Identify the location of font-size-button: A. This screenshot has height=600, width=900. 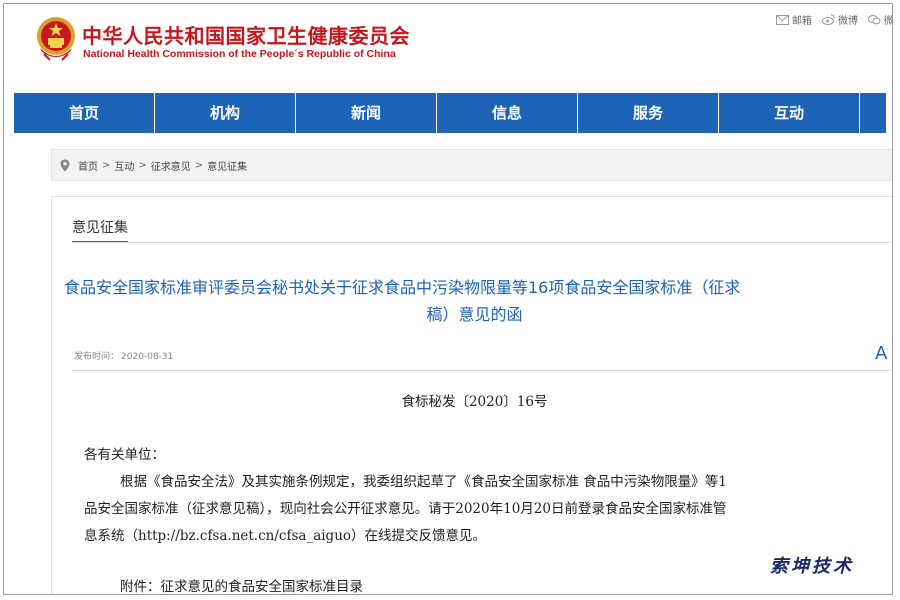
(881, 353).